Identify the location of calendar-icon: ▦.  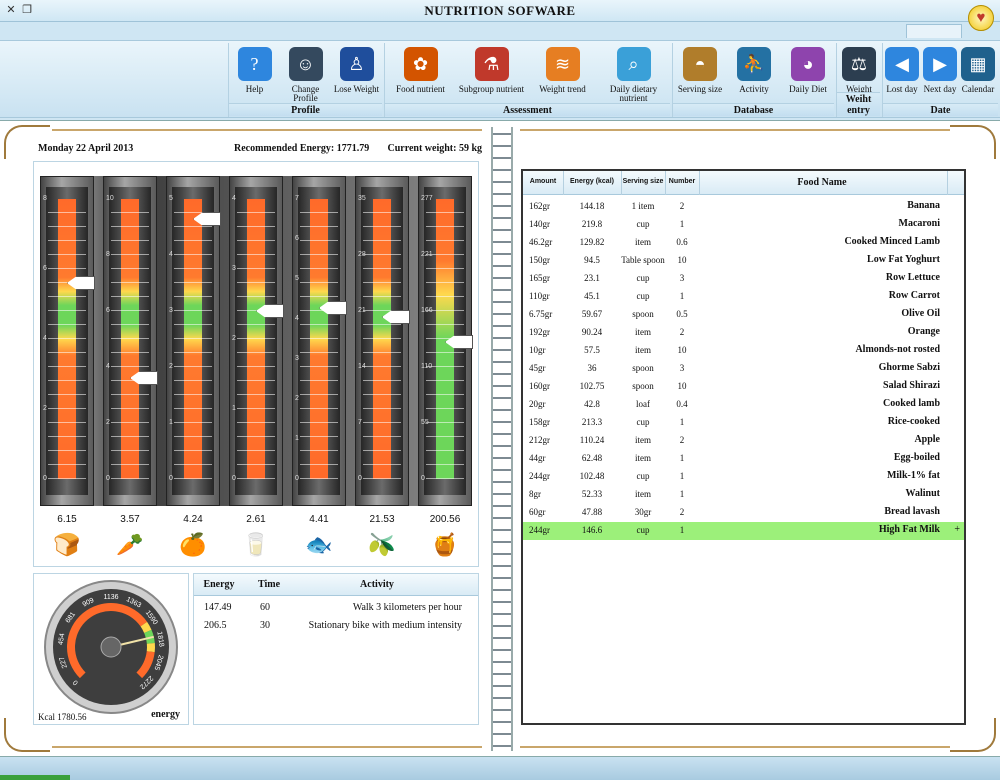
(978, 64).